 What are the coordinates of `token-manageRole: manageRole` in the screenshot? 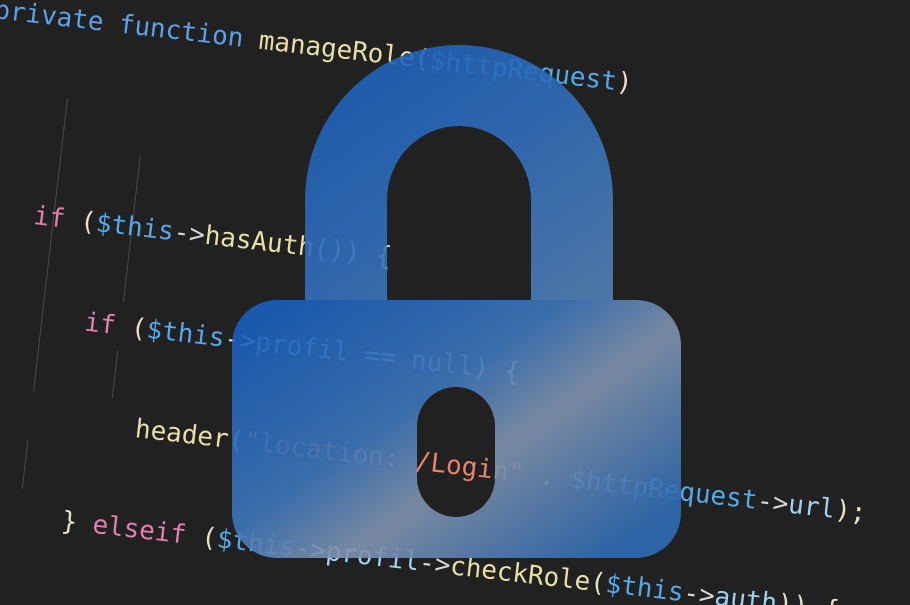 It's located at (337, 49).